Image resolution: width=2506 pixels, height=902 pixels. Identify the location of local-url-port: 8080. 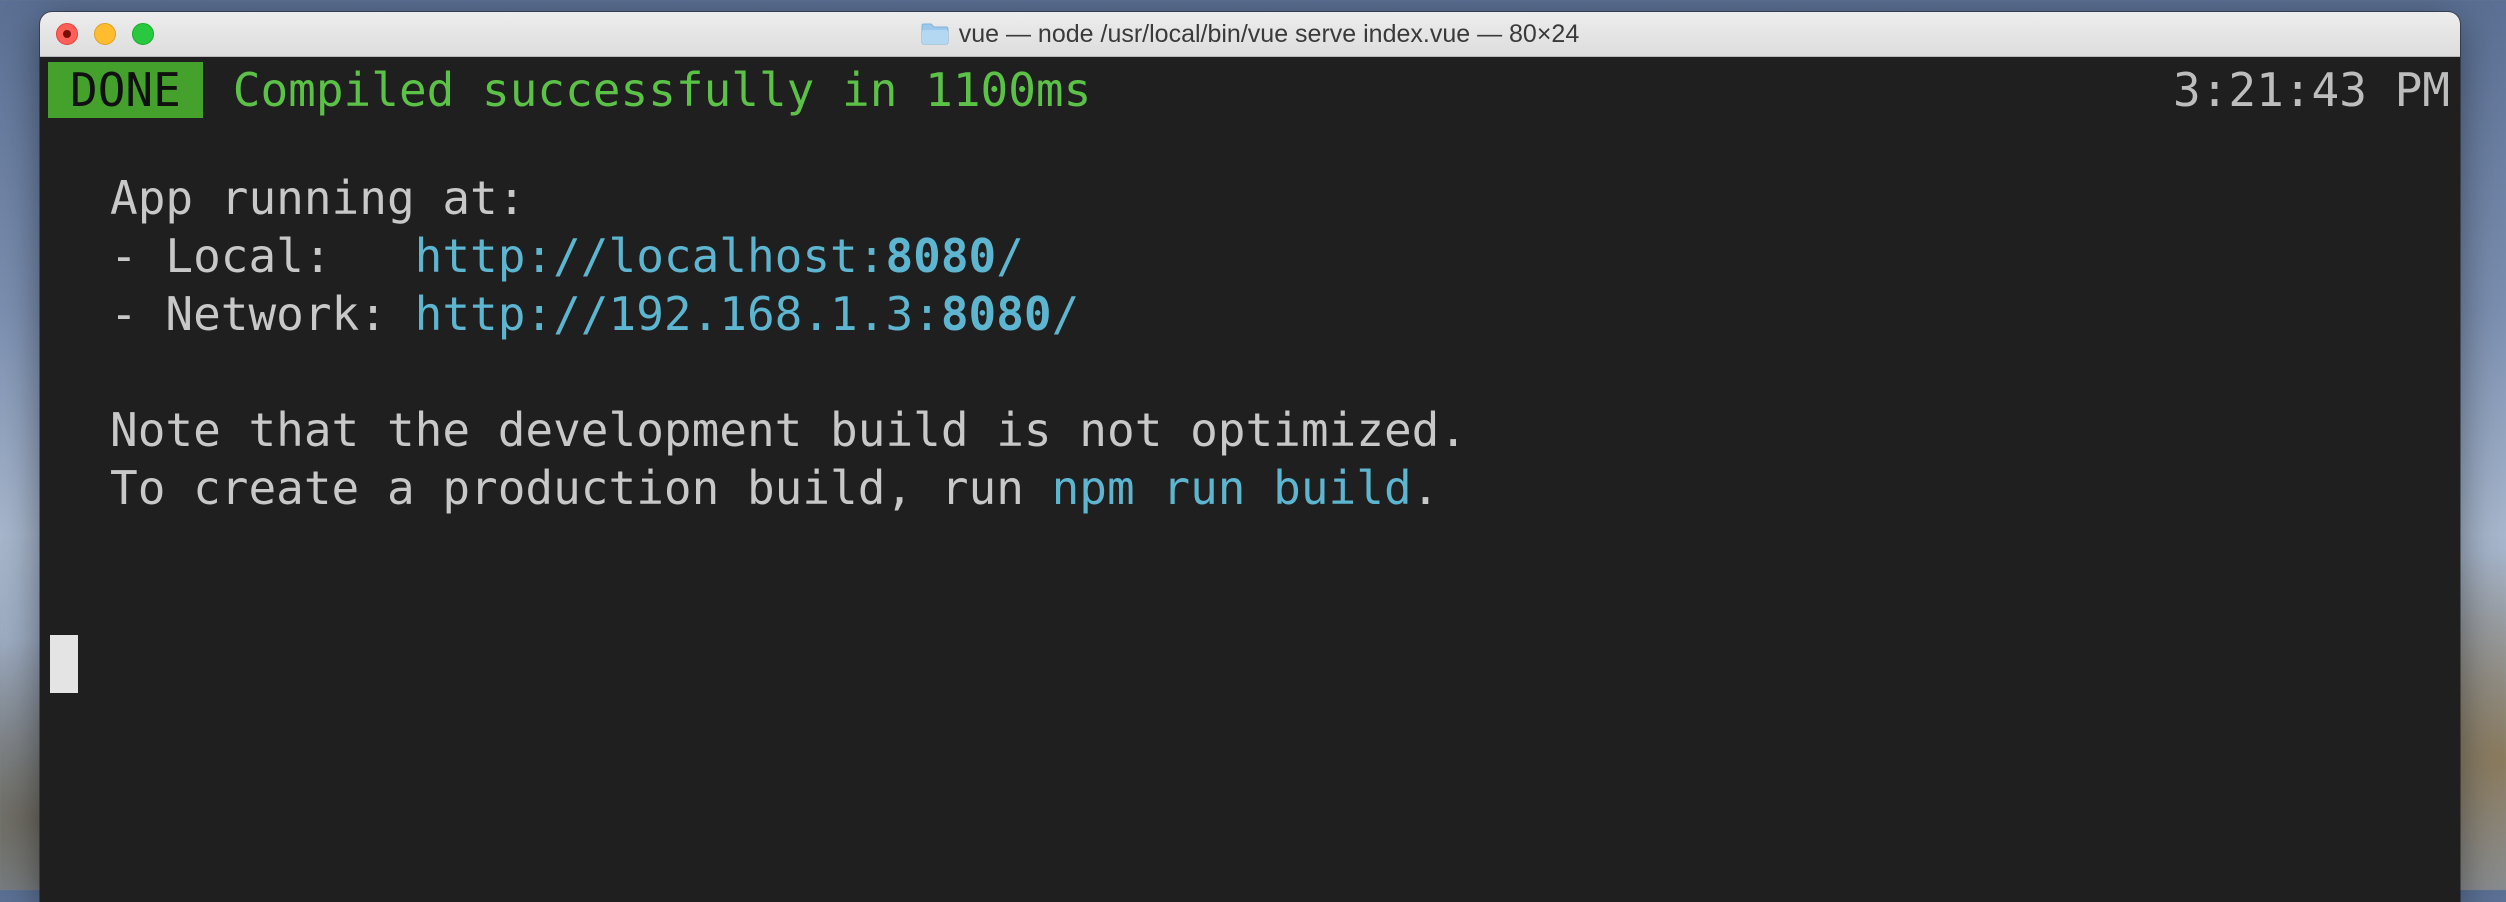
(941, 256).